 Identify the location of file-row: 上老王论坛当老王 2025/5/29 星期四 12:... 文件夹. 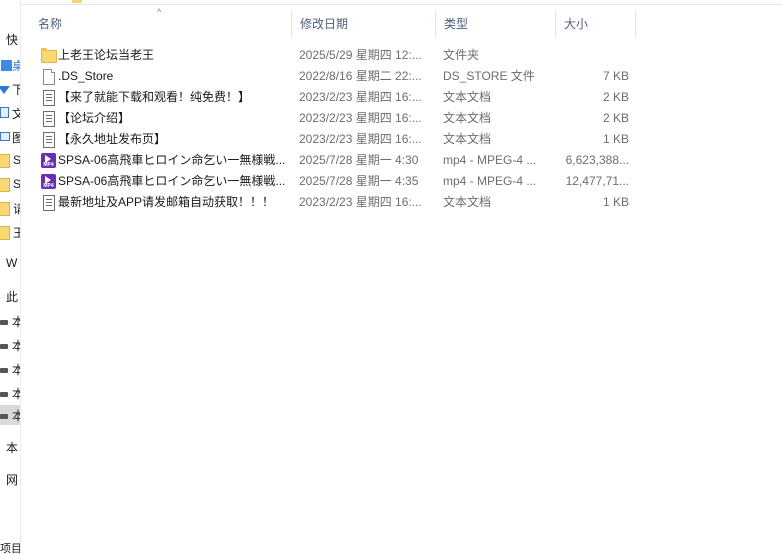
(406, 55).